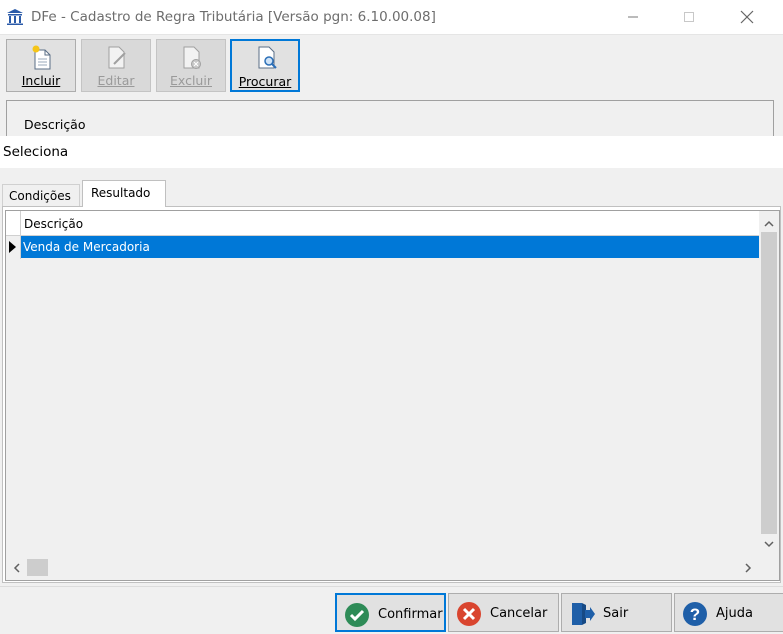  I want to click on maximize-button, so click(689, 17).